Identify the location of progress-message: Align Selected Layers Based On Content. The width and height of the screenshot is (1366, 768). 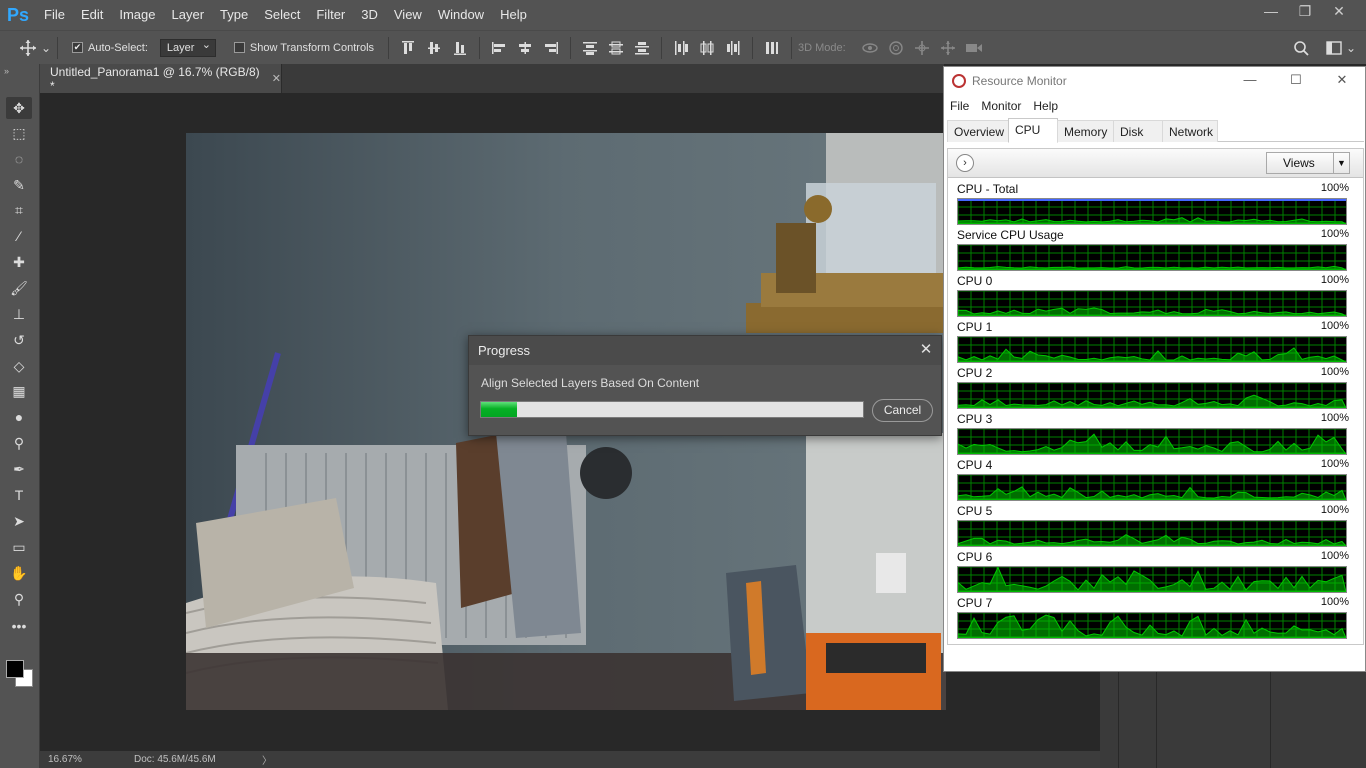
(590, 383).